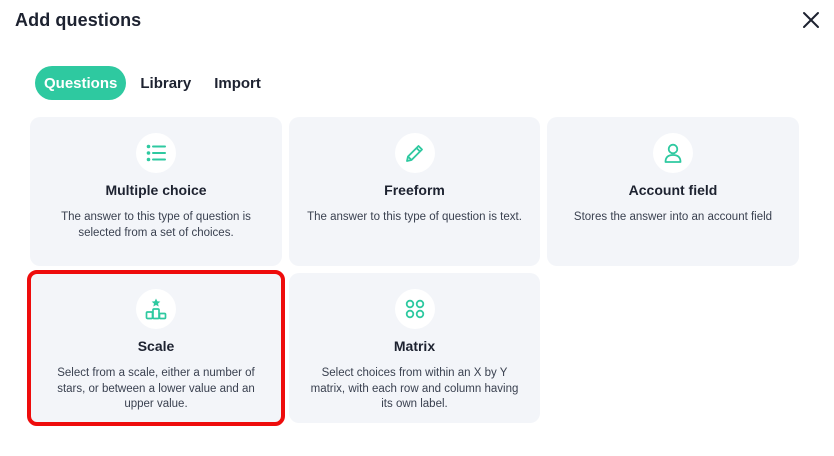 The height and width of the screenshot is (456, 834). Describe the element at coordinates (81, 83) in the screenshot. I see `tab-questions: Questions` at that location.